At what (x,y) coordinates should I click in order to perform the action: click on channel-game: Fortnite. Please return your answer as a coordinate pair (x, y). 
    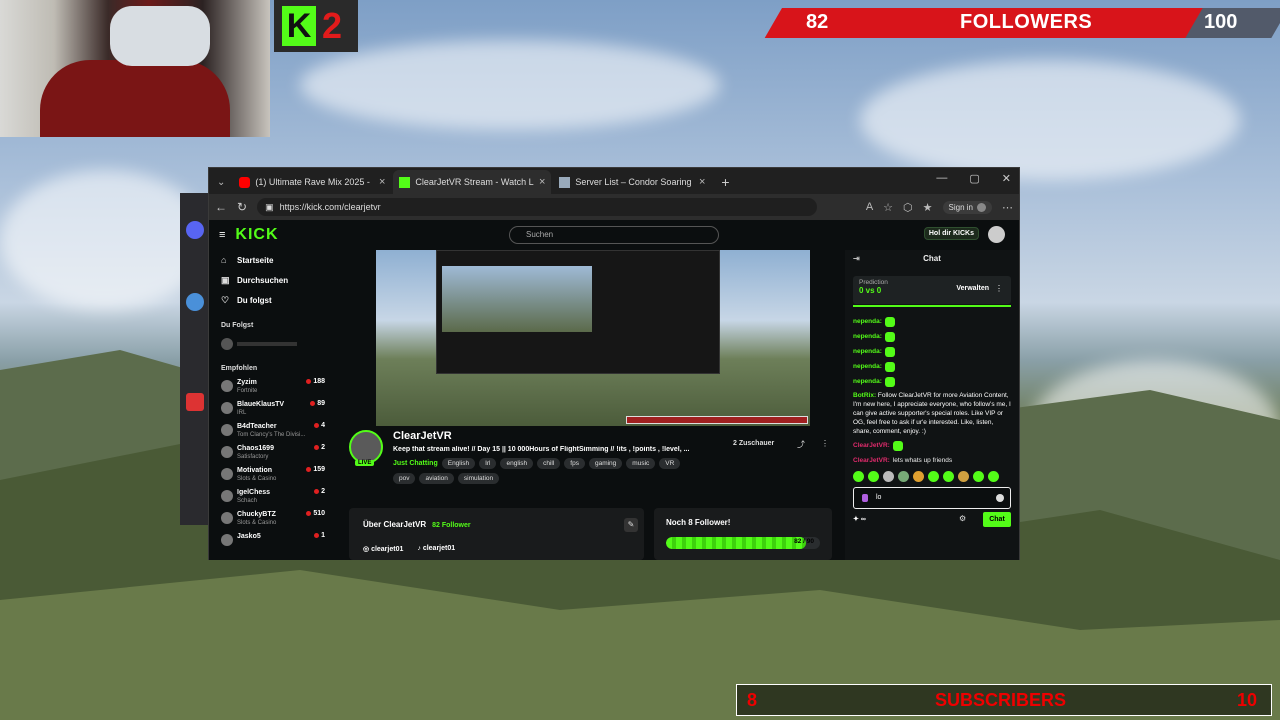
    Looking at the image, I should click on (247, 391).